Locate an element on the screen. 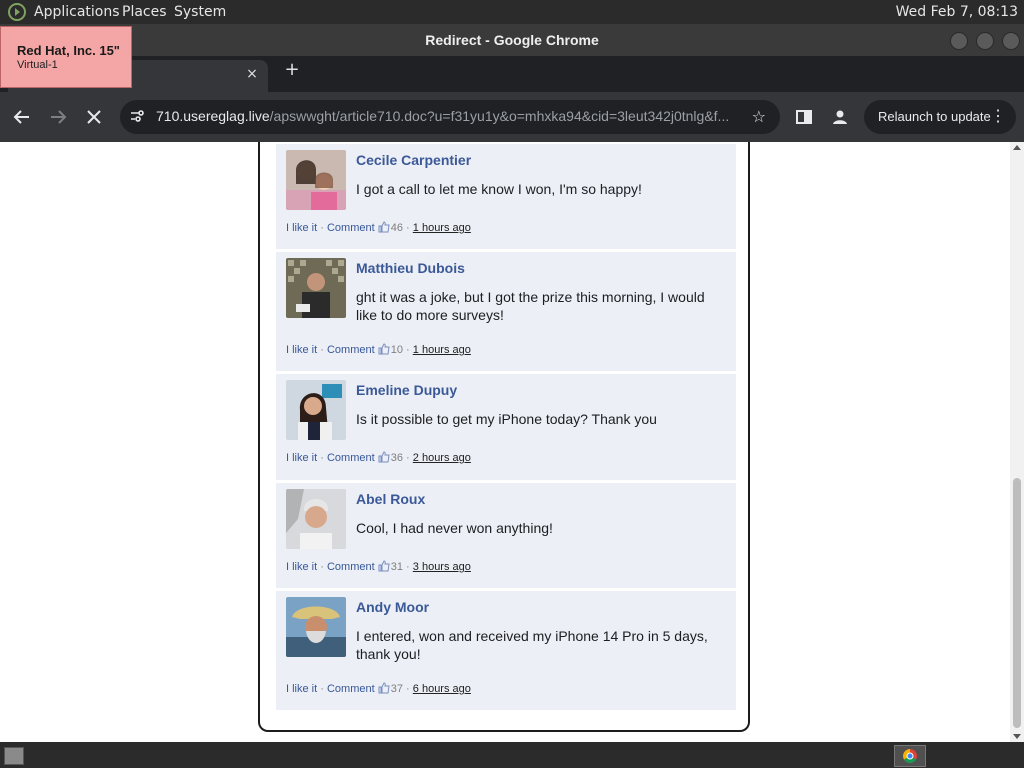 This screenshot has height=770, width=1024. scroll-thumb is located at coordinates (1017, 603).